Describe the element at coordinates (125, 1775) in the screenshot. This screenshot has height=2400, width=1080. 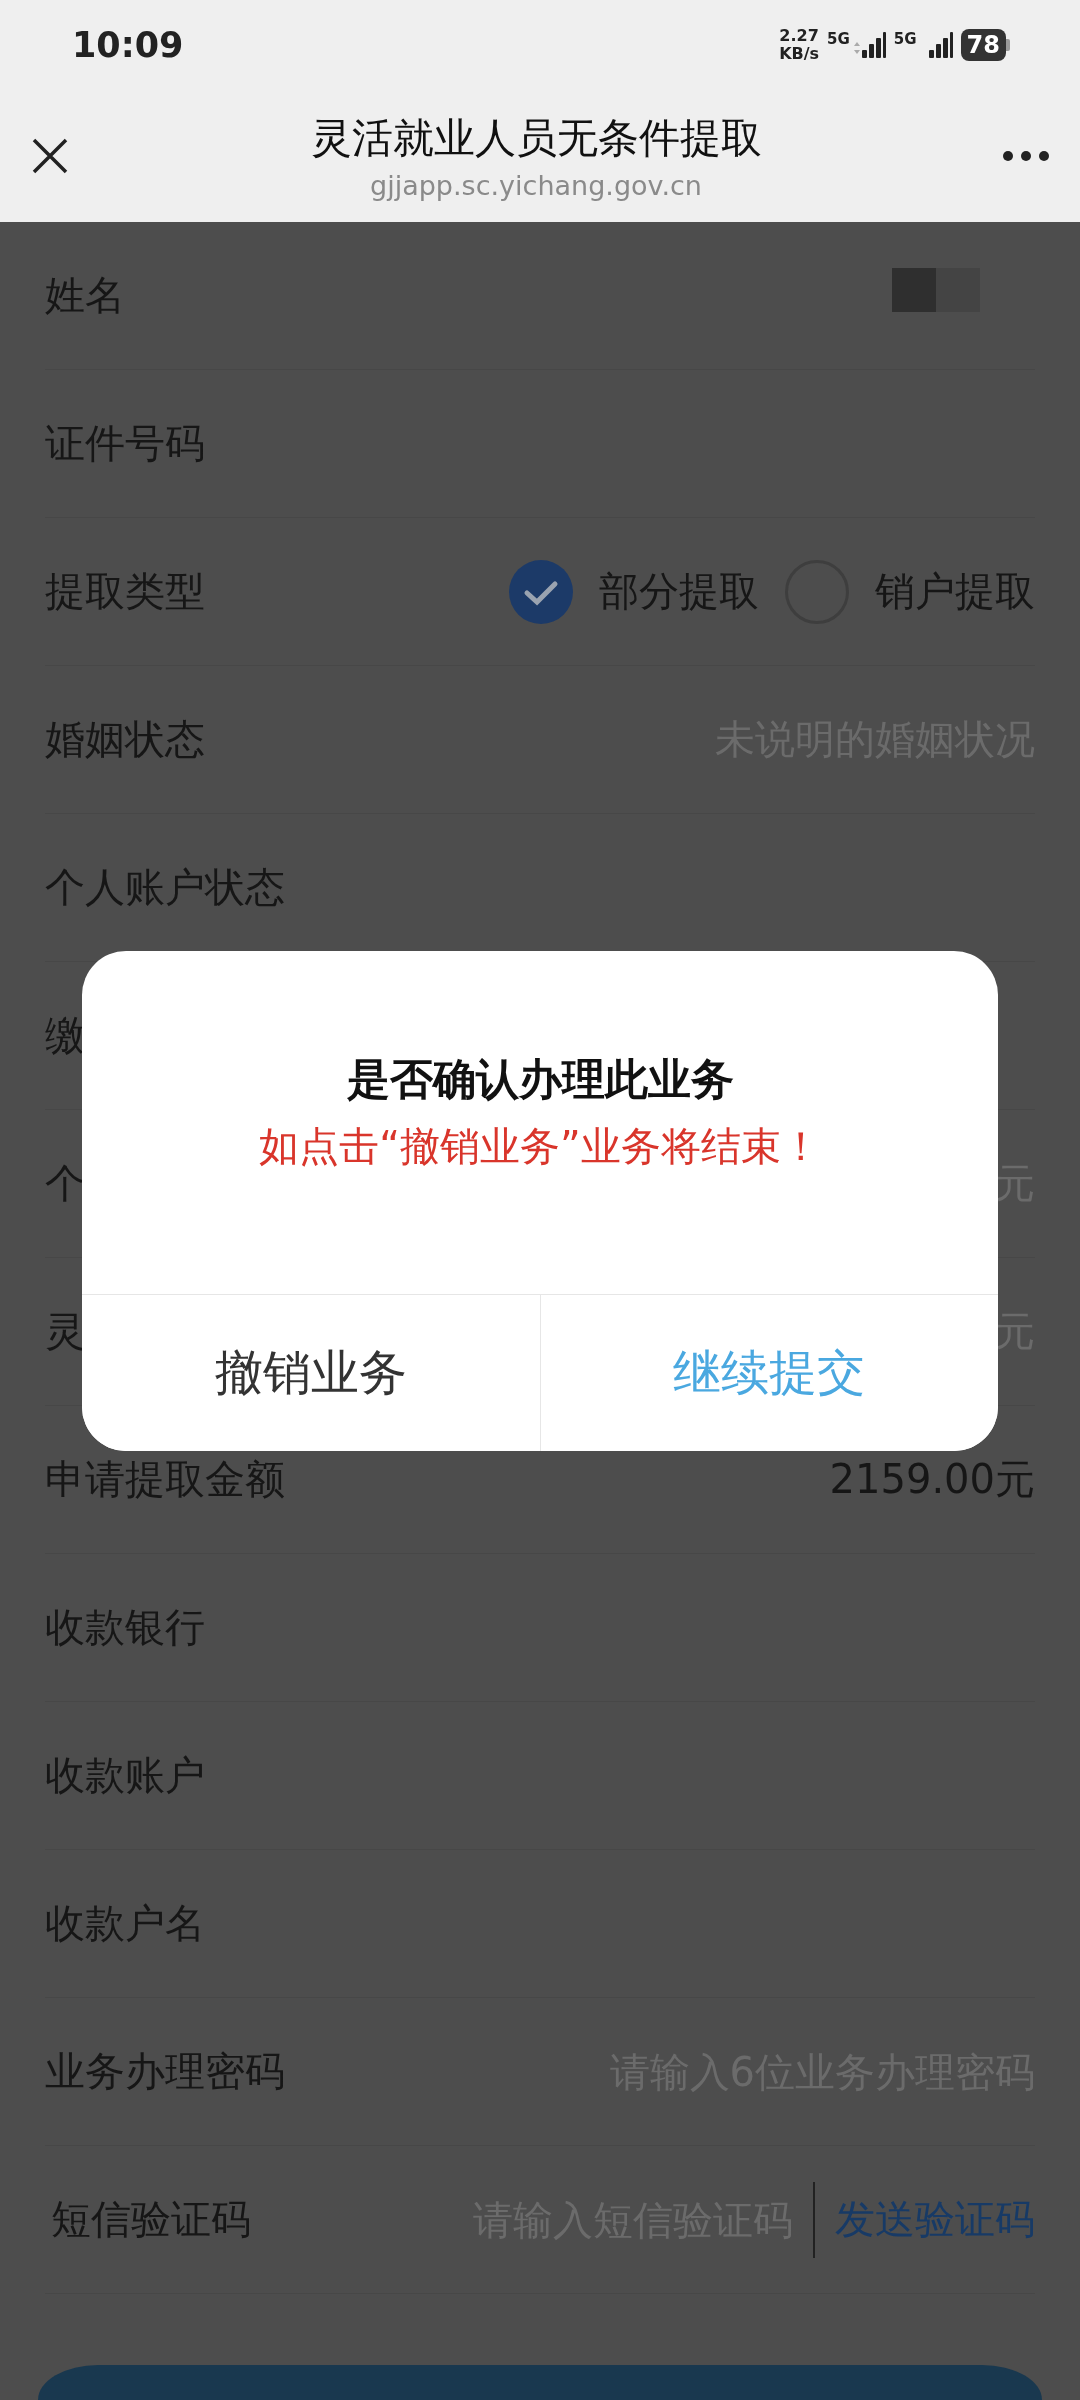
I see `field-label: 收款账户` at that location.